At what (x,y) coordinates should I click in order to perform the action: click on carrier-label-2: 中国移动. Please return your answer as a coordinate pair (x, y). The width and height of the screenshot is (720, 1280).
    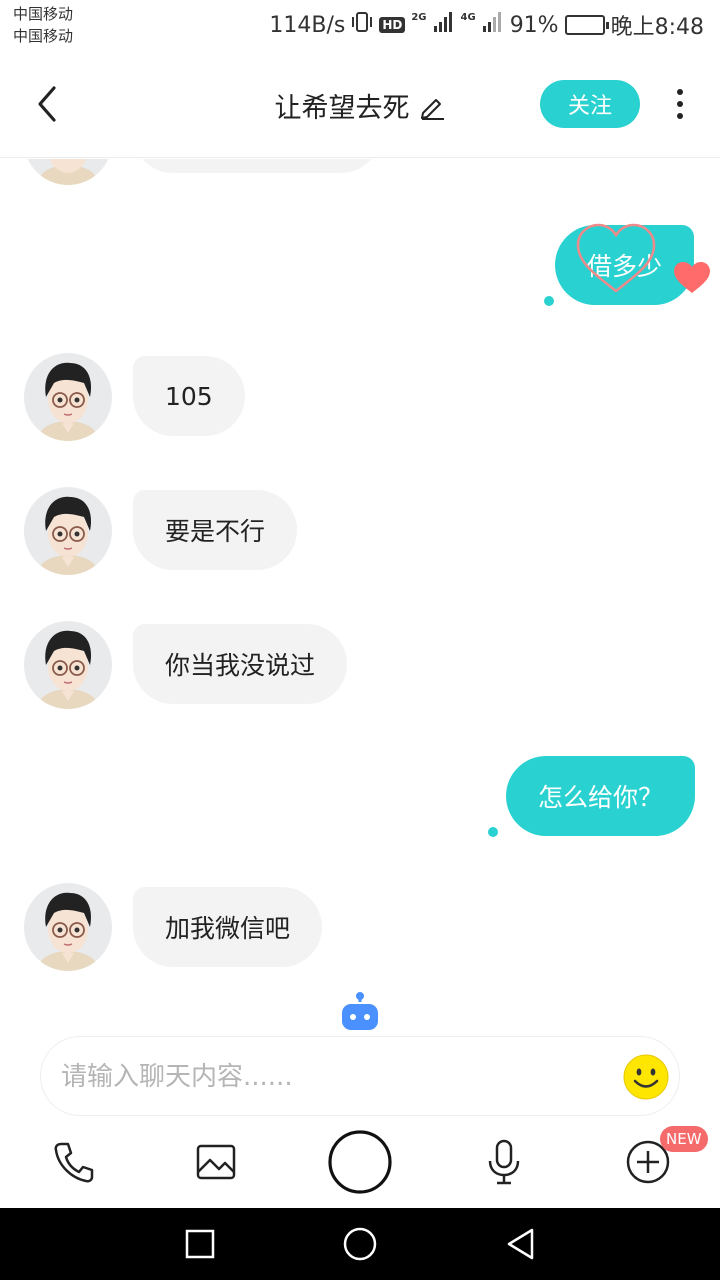
    Looking at the image, I should click on (43, 36).